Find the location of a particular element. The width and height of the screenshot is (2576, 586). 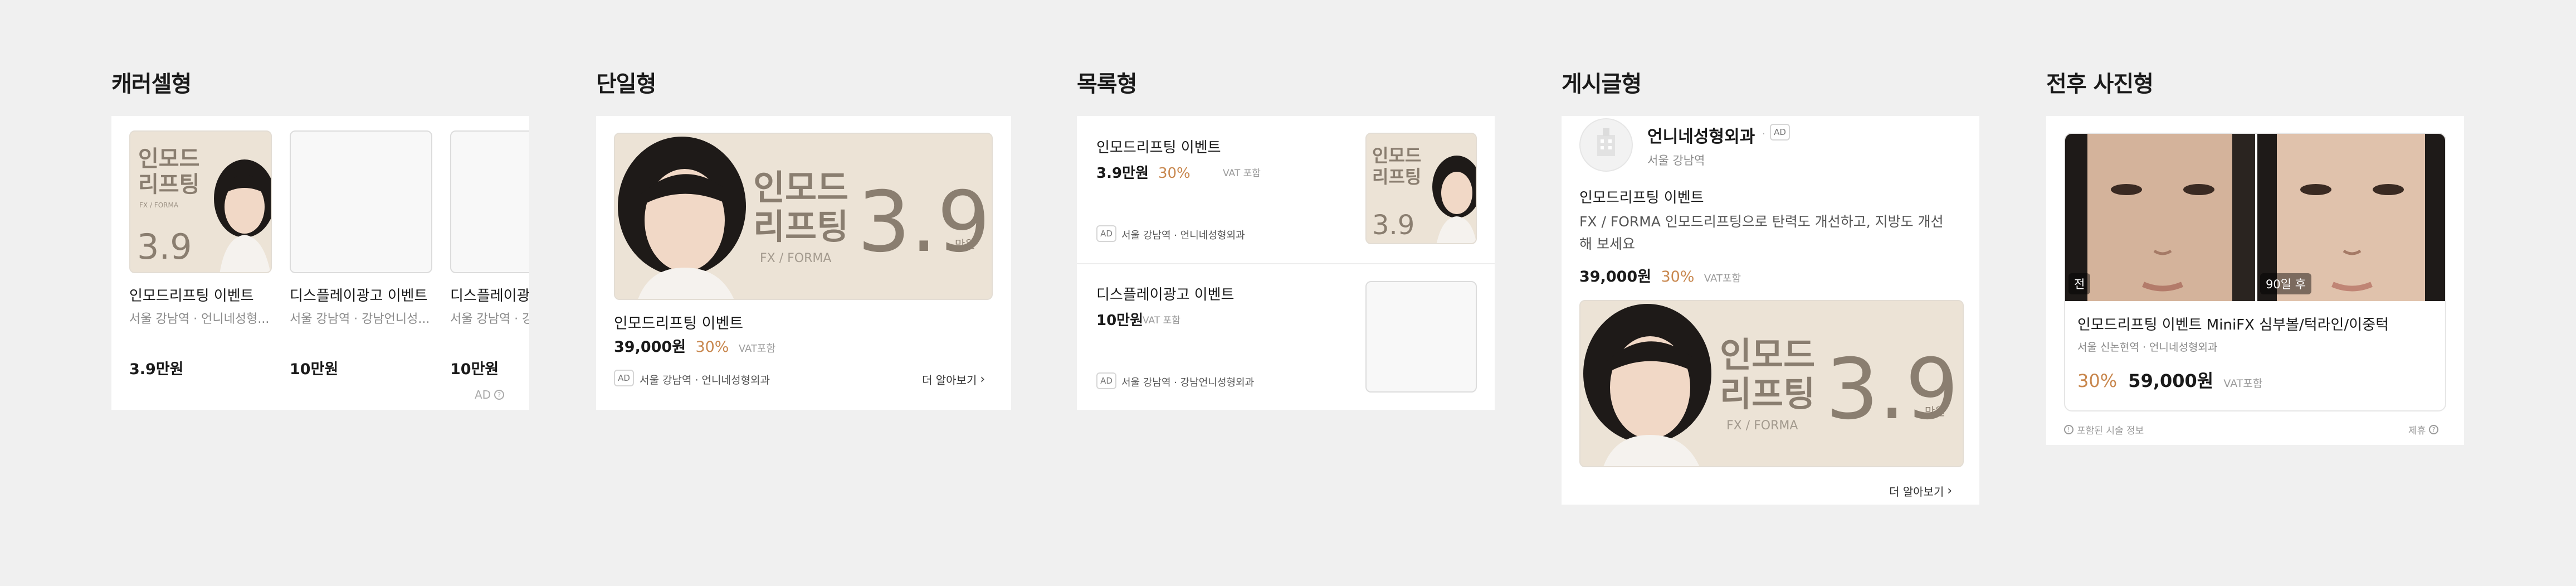

section-title-single: 단일형 is located at coordinates (626, 84).